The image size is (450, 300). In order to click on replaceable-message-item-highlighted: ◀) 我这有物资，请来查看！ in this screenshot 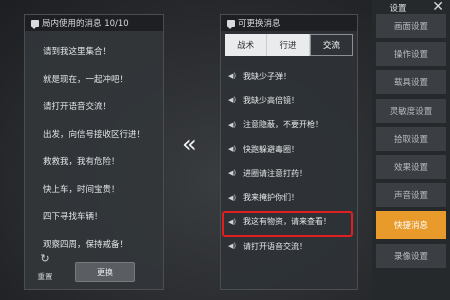, I will do `click(289, 224)`.